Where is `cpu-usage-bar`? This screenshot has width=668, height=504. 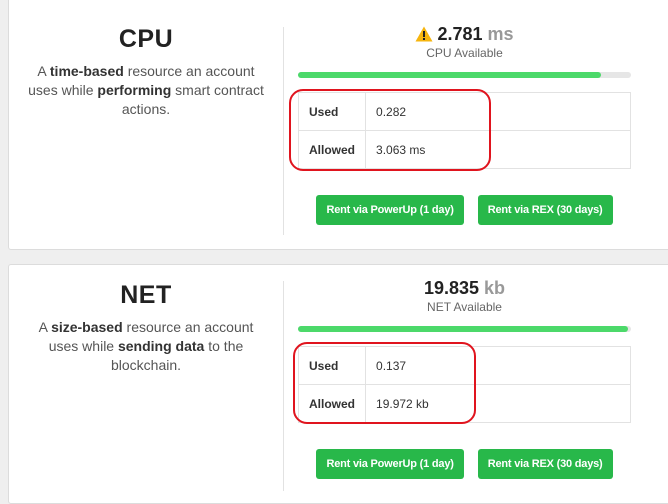 cpu-usage-bar is located at coordinates (464, 75).